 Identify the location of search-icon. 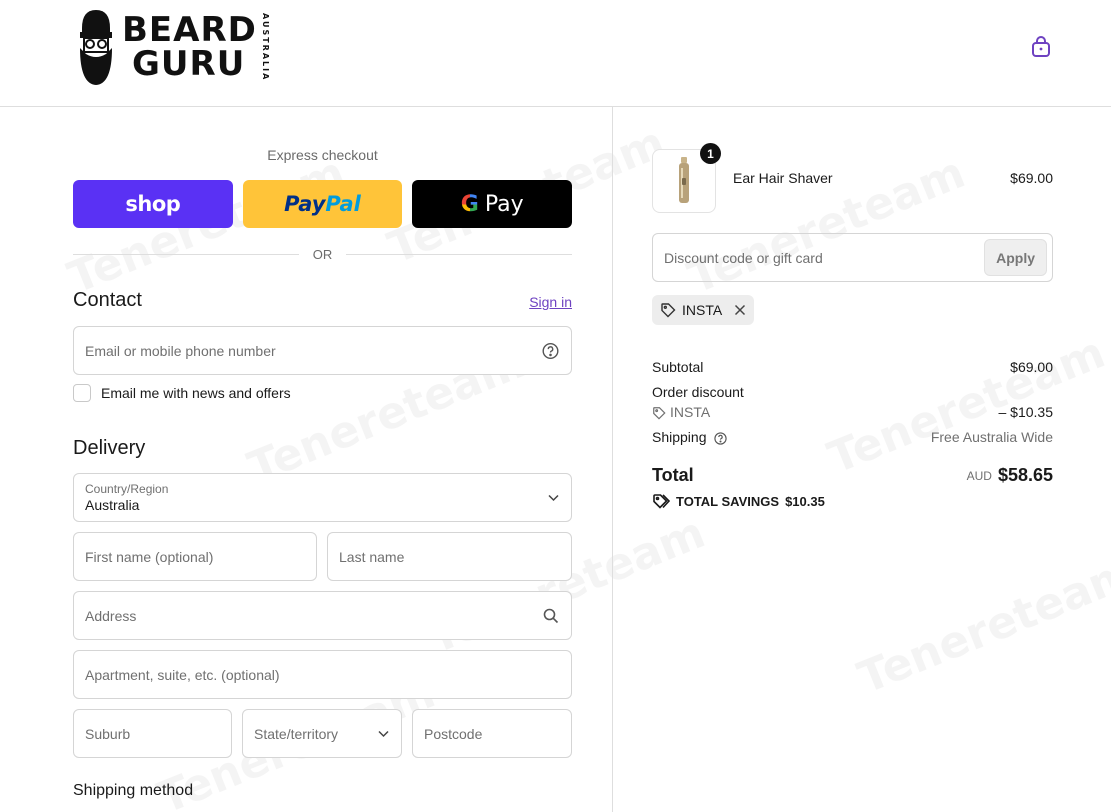
(551, 616).